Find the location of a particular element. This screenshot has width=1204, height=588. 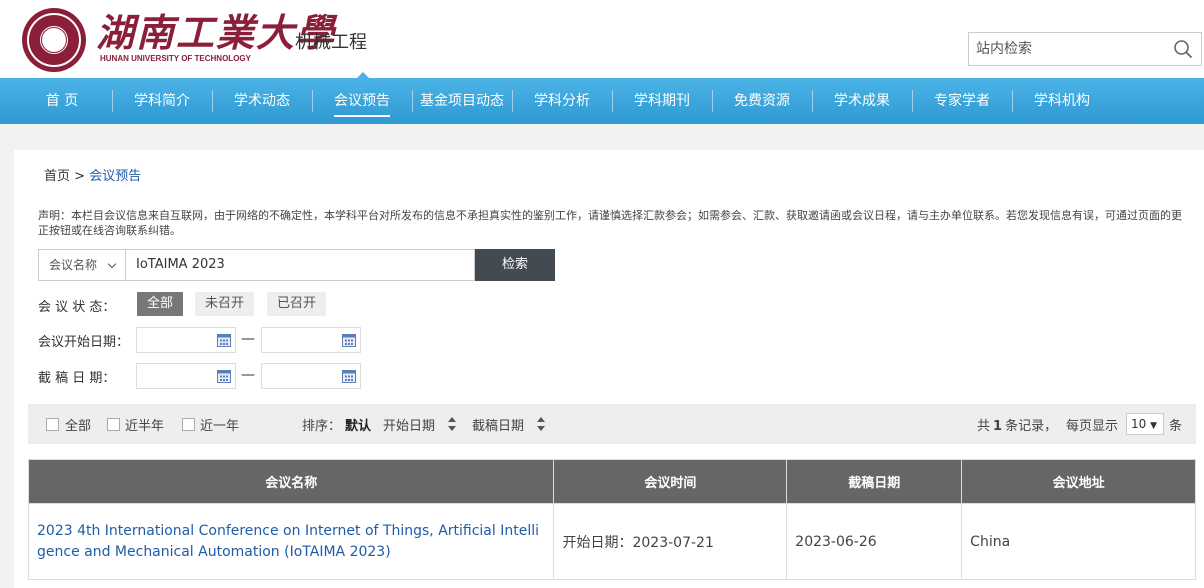

checkbox-all is located at coordinates (52, 424).